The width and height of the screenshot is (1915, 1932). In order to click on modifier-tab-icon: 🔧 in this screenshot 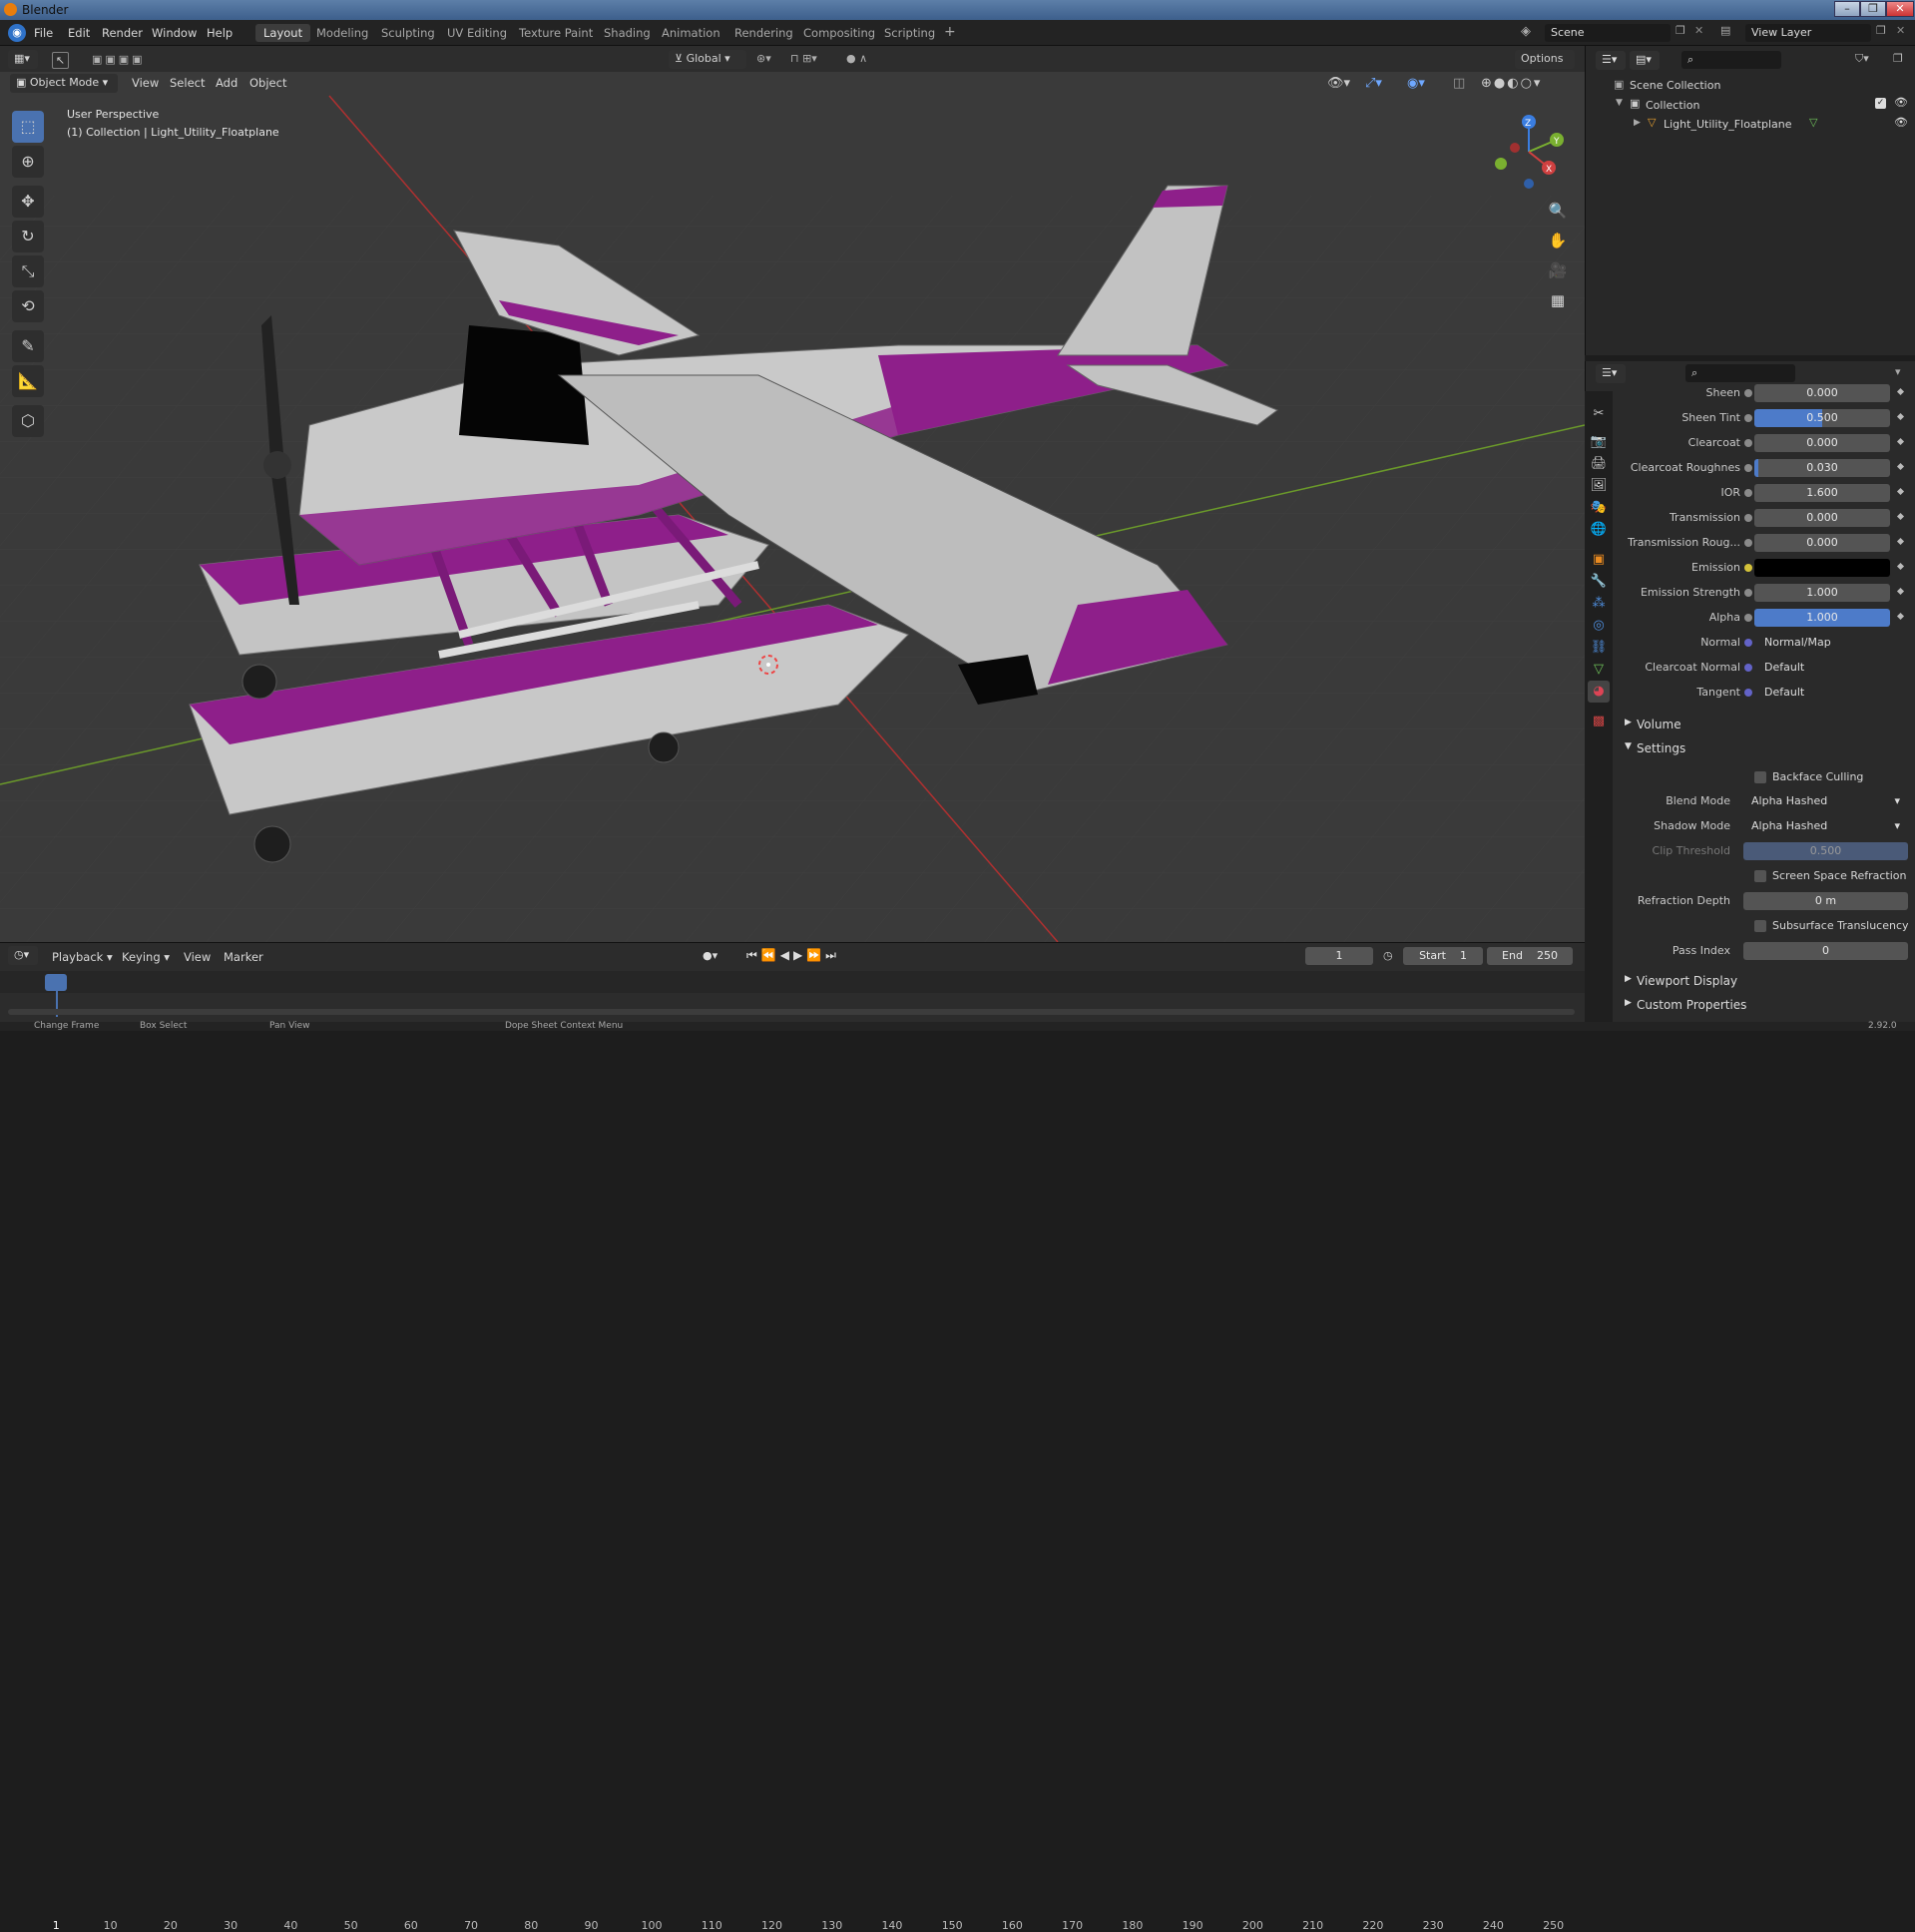, I will do `click(1599, 582)`.